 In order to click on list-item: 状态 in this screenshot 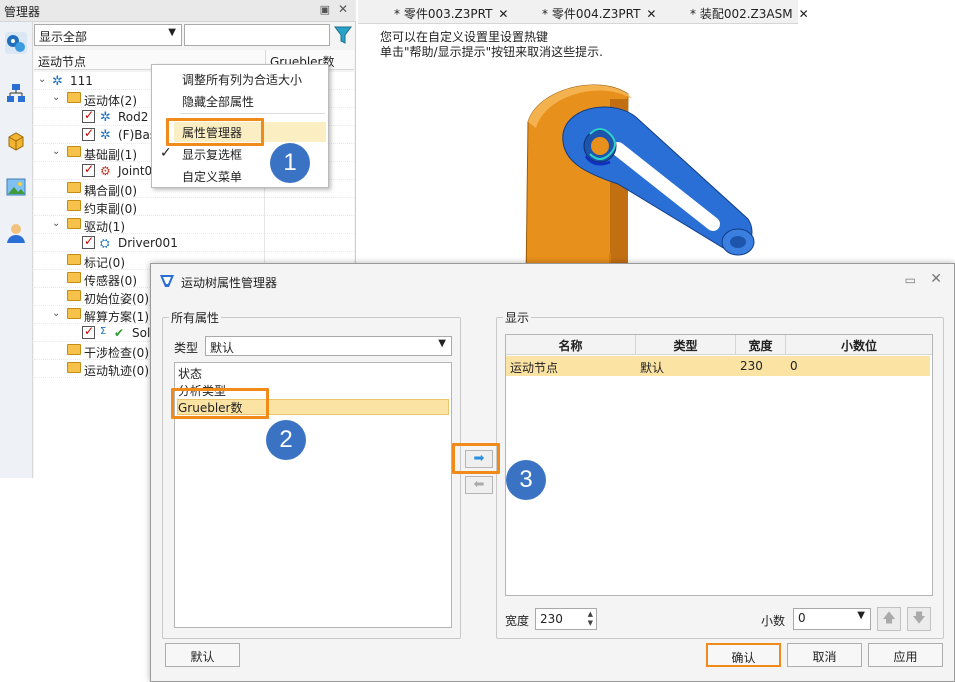, I will do `click(190, 373)`.